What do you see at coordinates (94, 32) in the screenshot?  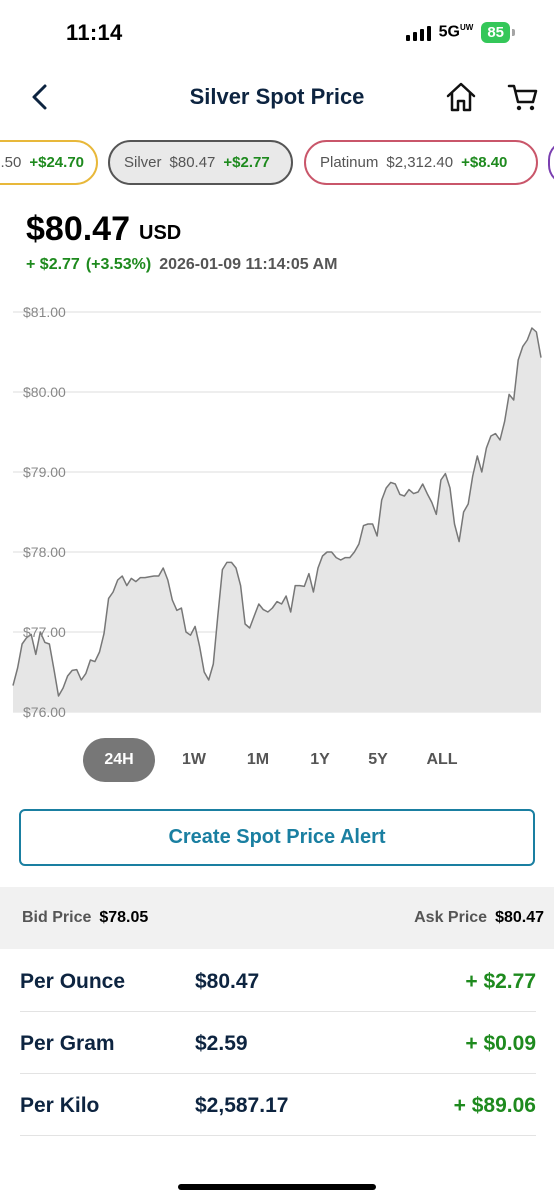 I see `status-time: 11:14` at bounding box center [94, 32].